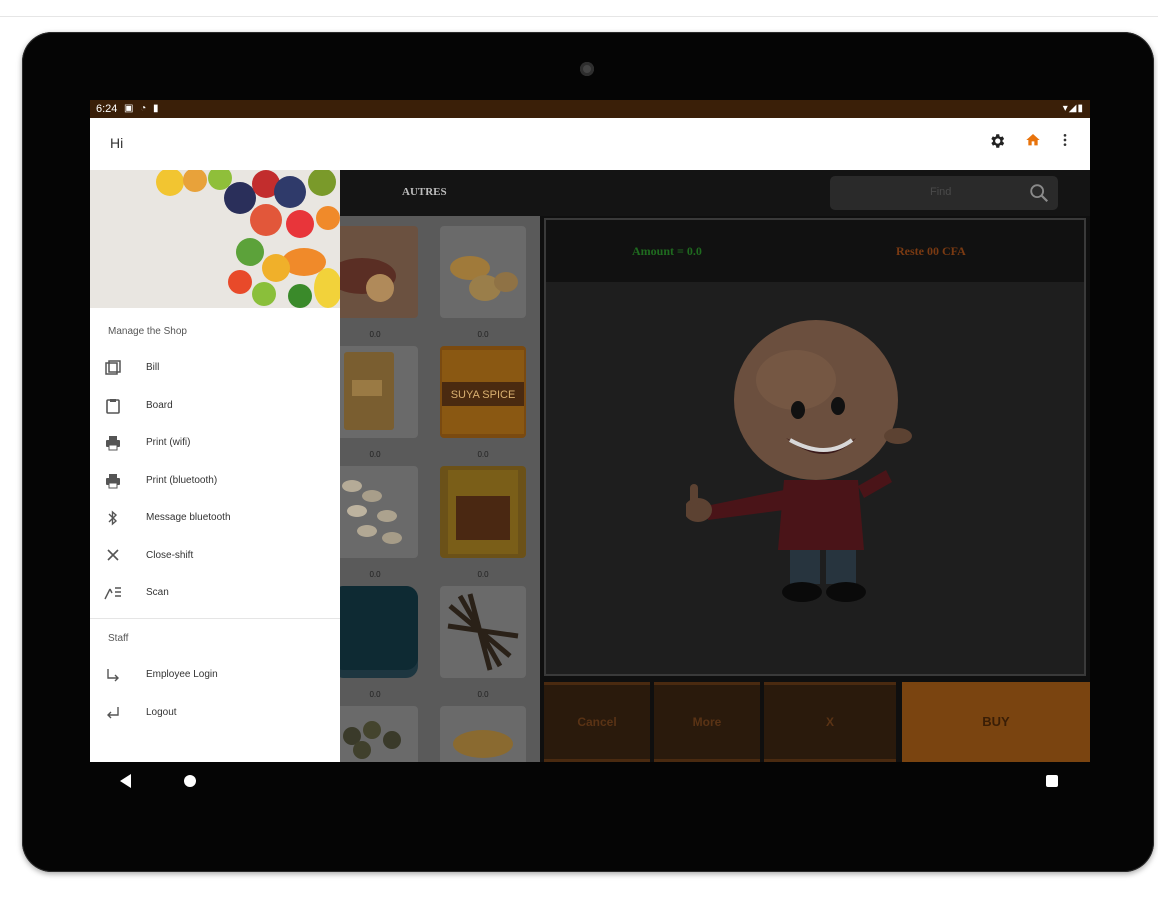 This screenshot has height=900, width=1158. What do you see at coordinates (215, 557) in the screenshot?
I see `drawer-item-close-shift: Close-shift` at bounding box center [215, 557].